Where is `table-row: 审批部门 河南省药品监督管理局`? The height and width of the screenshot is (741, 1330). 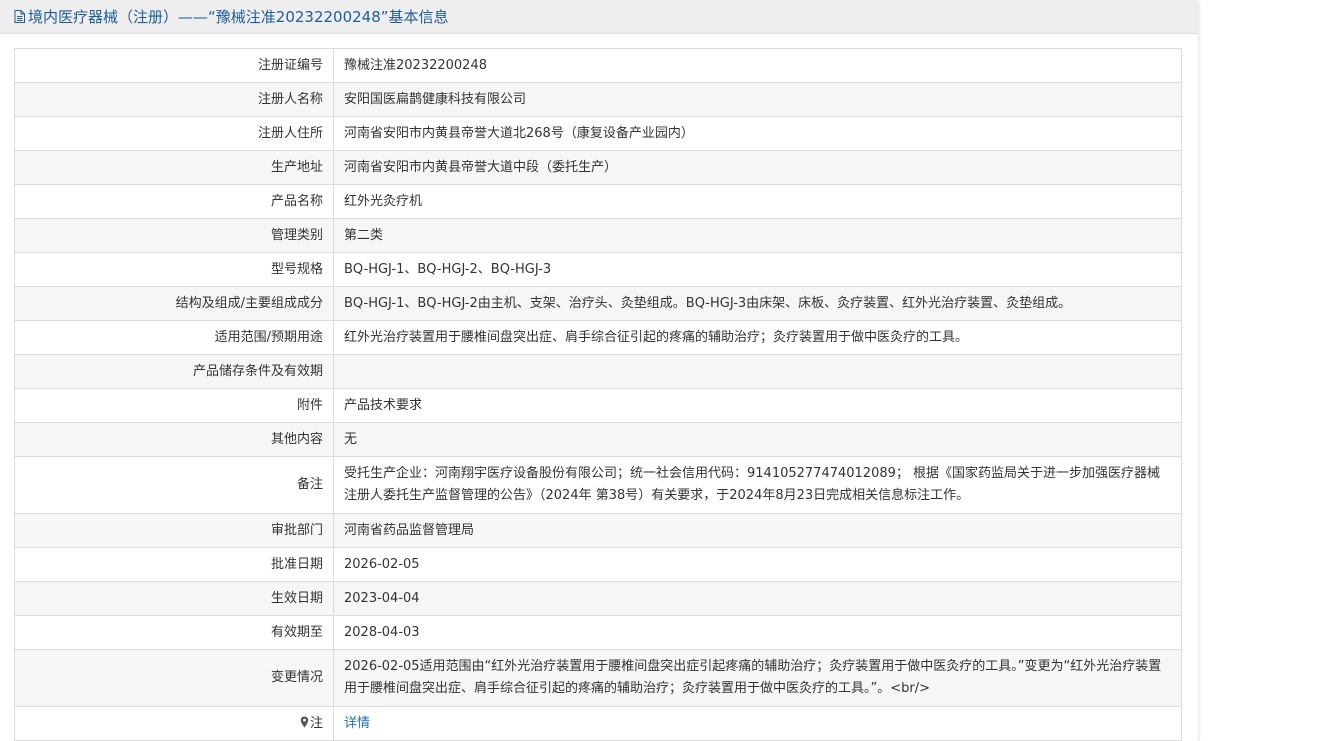 table-row: 审批部门 河南省药品监督管理局 is located at coordinates (598, 530).